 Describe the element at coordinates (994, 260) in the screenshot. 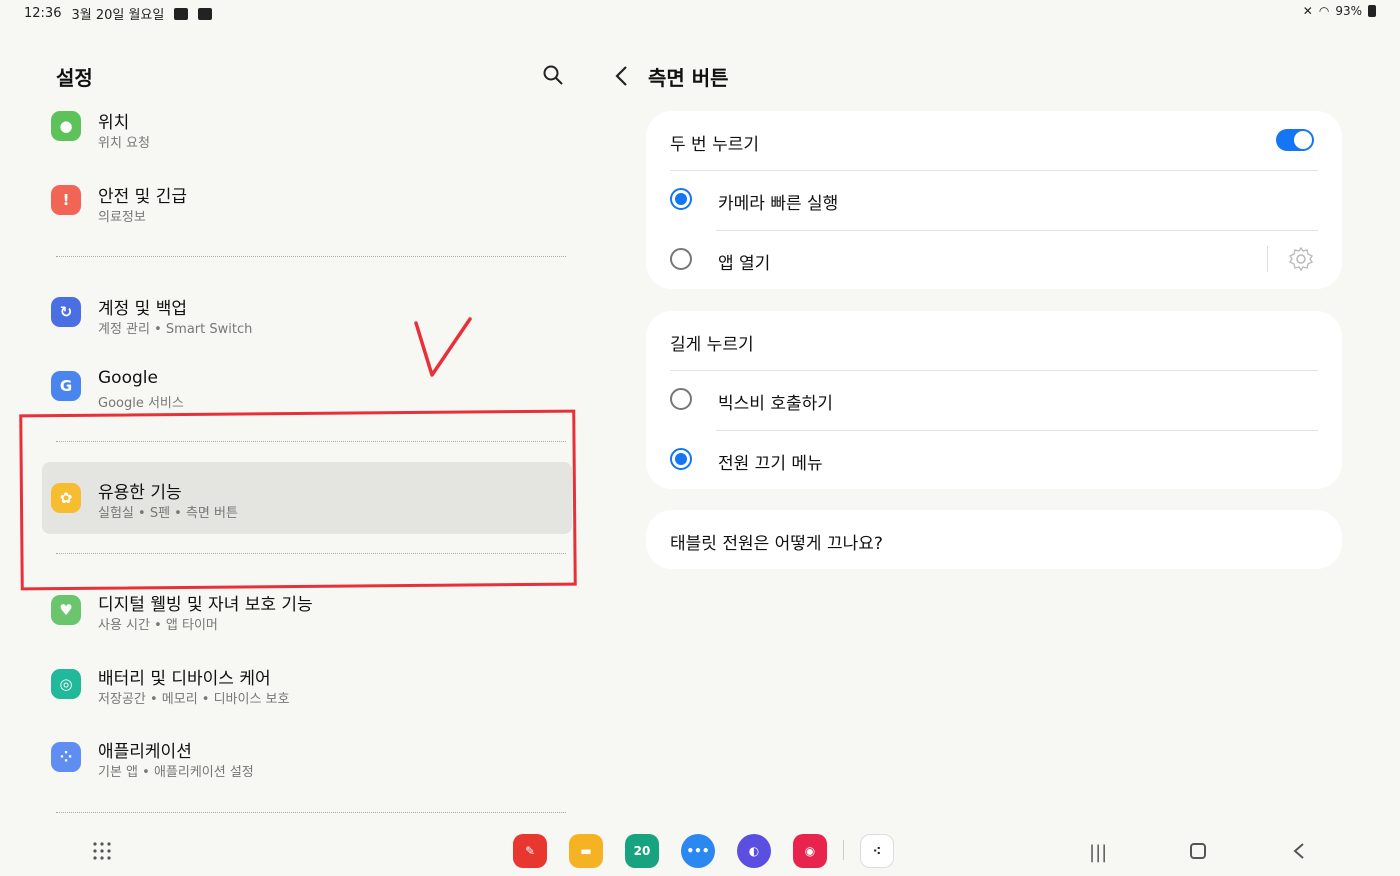

I see `option-open-app: 앱 열기` at that location.